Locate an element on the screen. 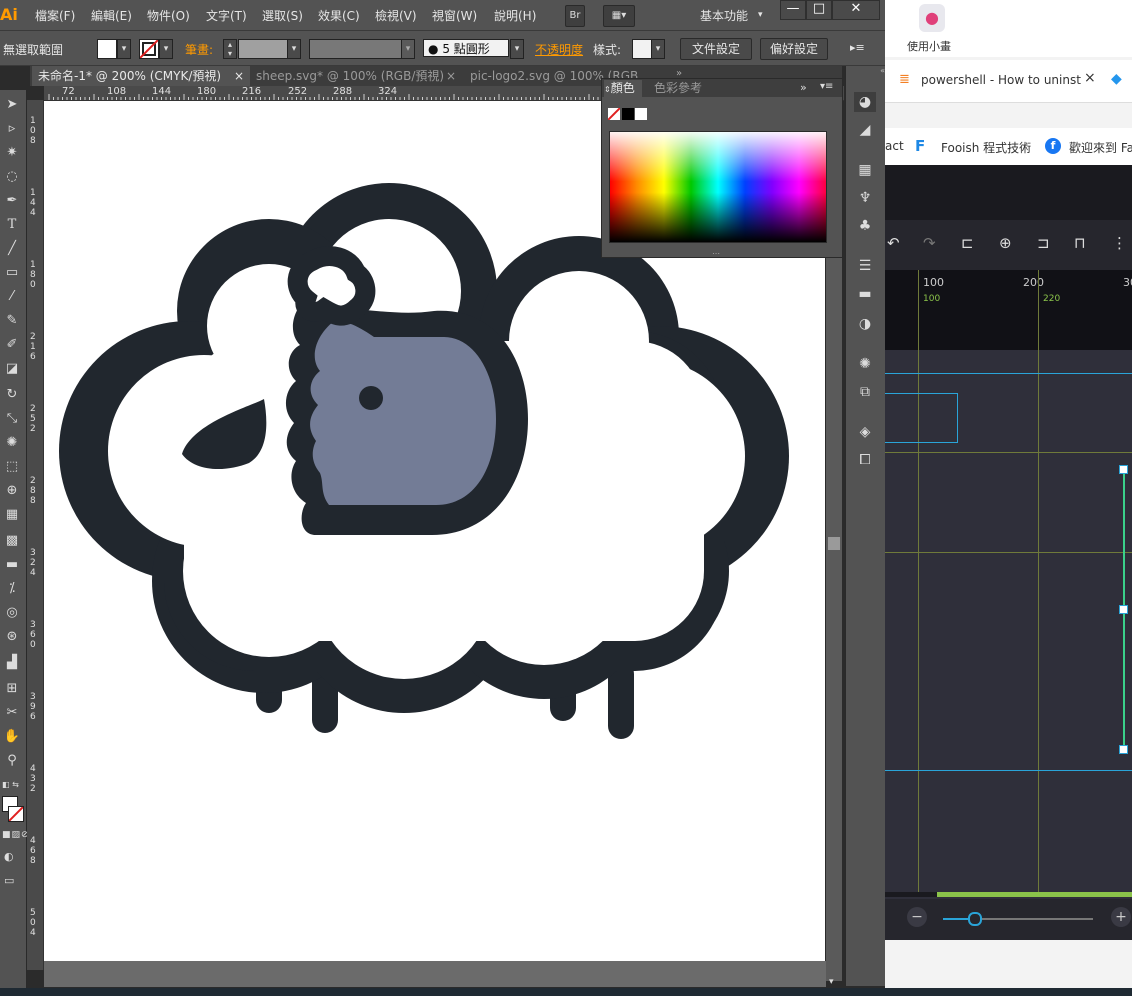  docker-icon: ◆ is located at coordinates (1116, 79).